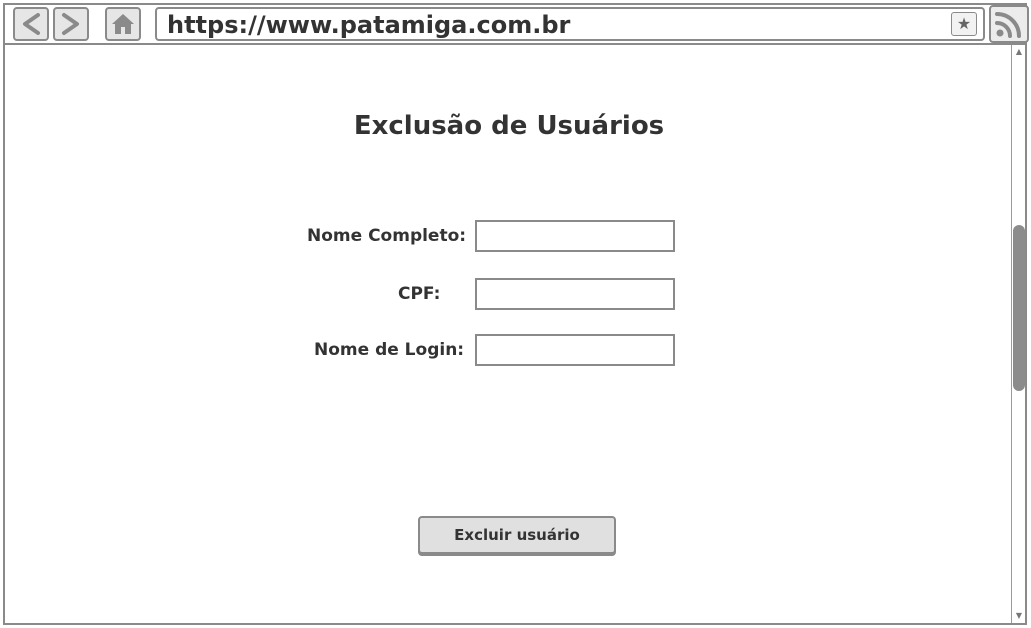 The width and height of the screenshot is (1031, 628). Describe the element at coordinates (387, 236) in the screenshot. I see `full-name-label: Nome Completo:` at that location.